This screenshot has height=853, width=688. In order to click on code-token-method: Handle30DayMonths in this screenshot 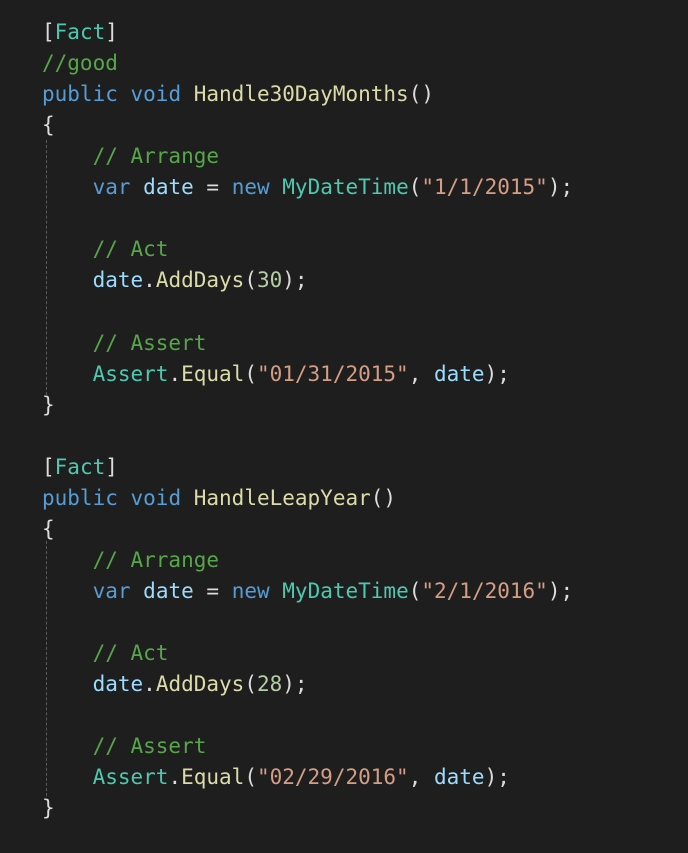, I will do `click(301, 94)`.